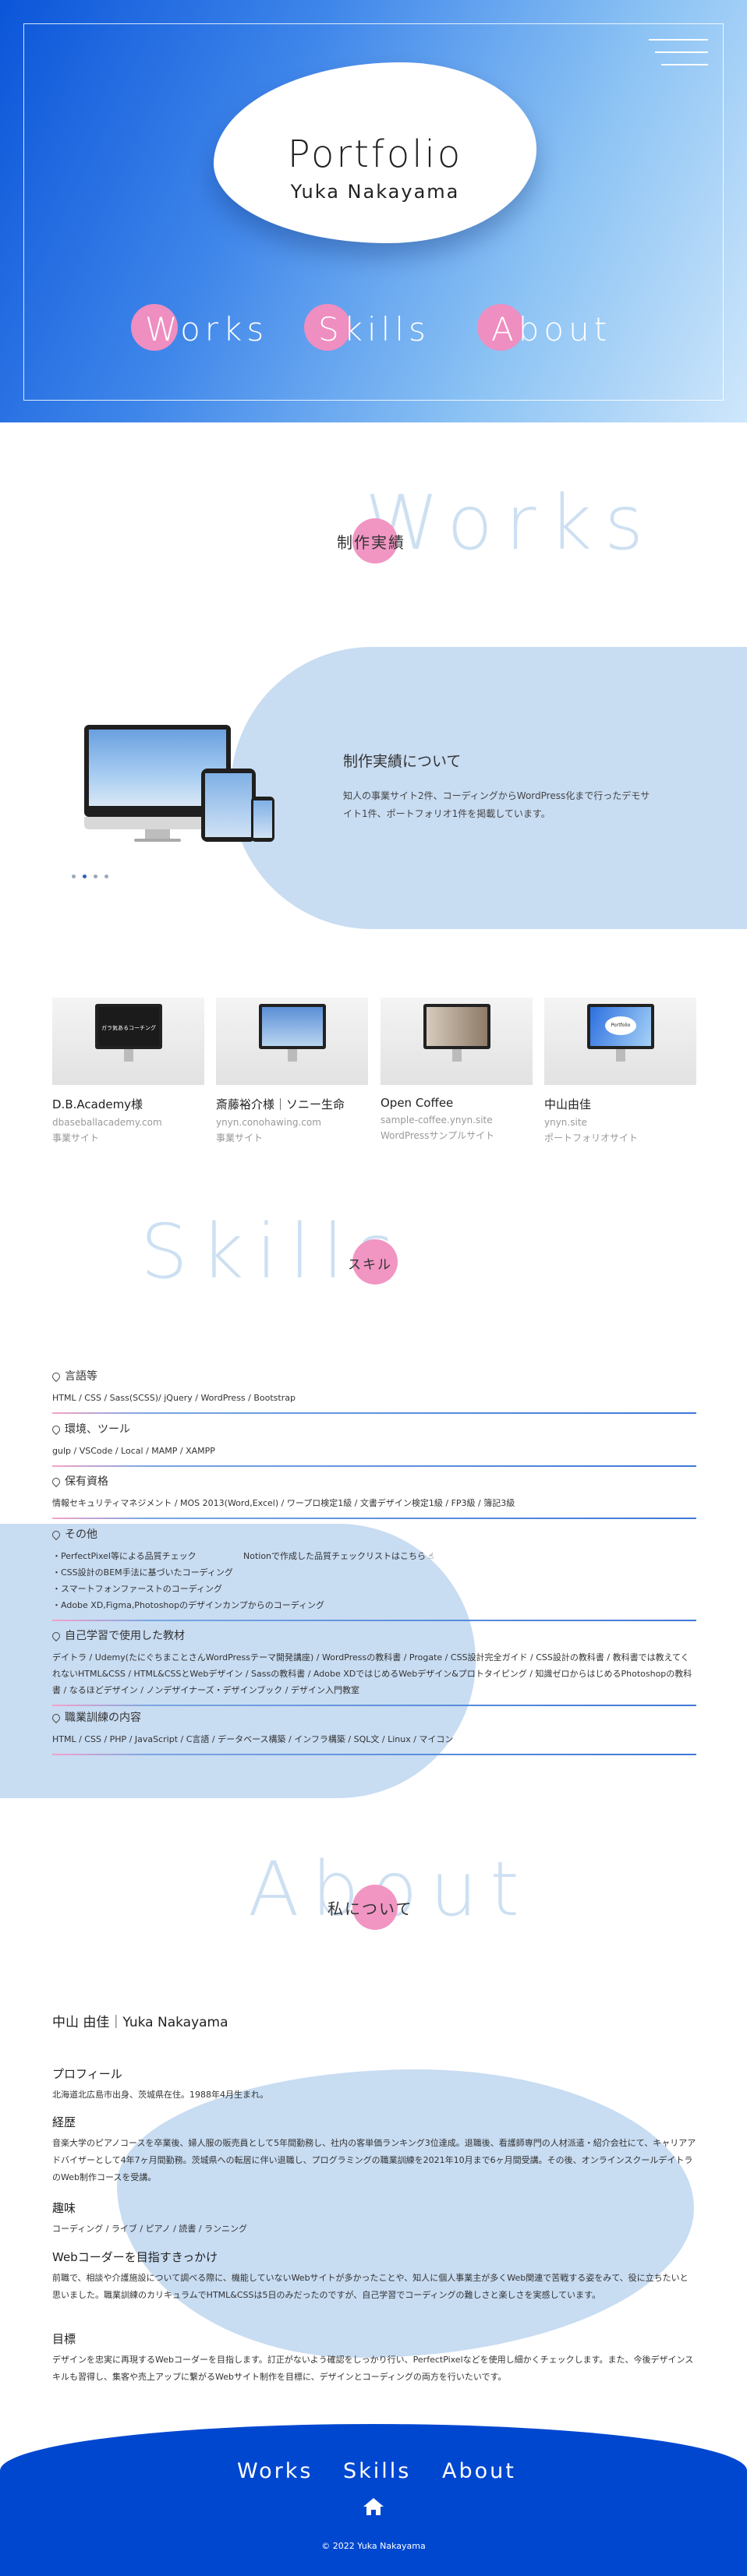 The image size is (747, 2576). What do you see at coordinates (437, 1120) in the screenshot?
I see `work-card-url: sample-coffee.ynyn.site` at bounding box center [437, 1120].